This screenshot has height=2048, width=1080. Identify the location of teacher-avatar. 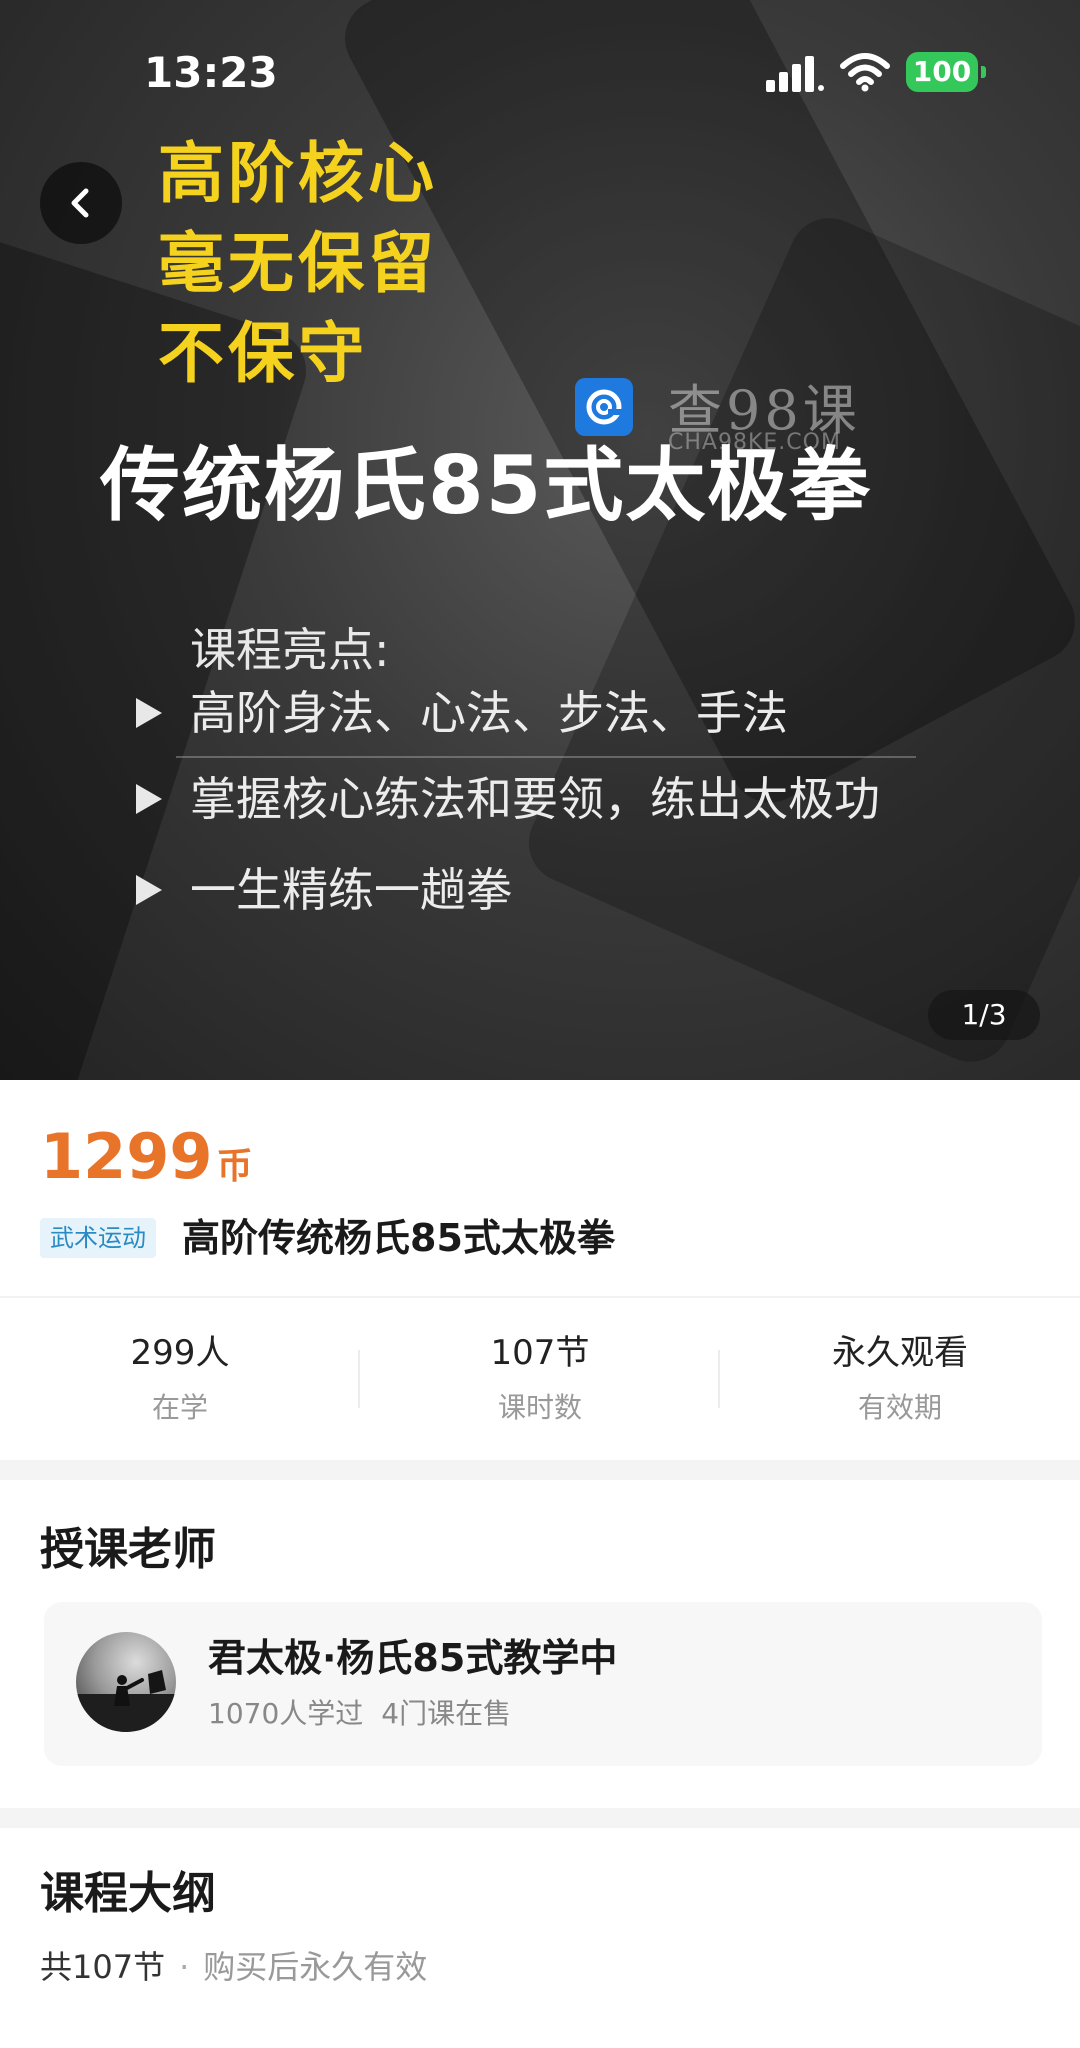
(126, 1682).